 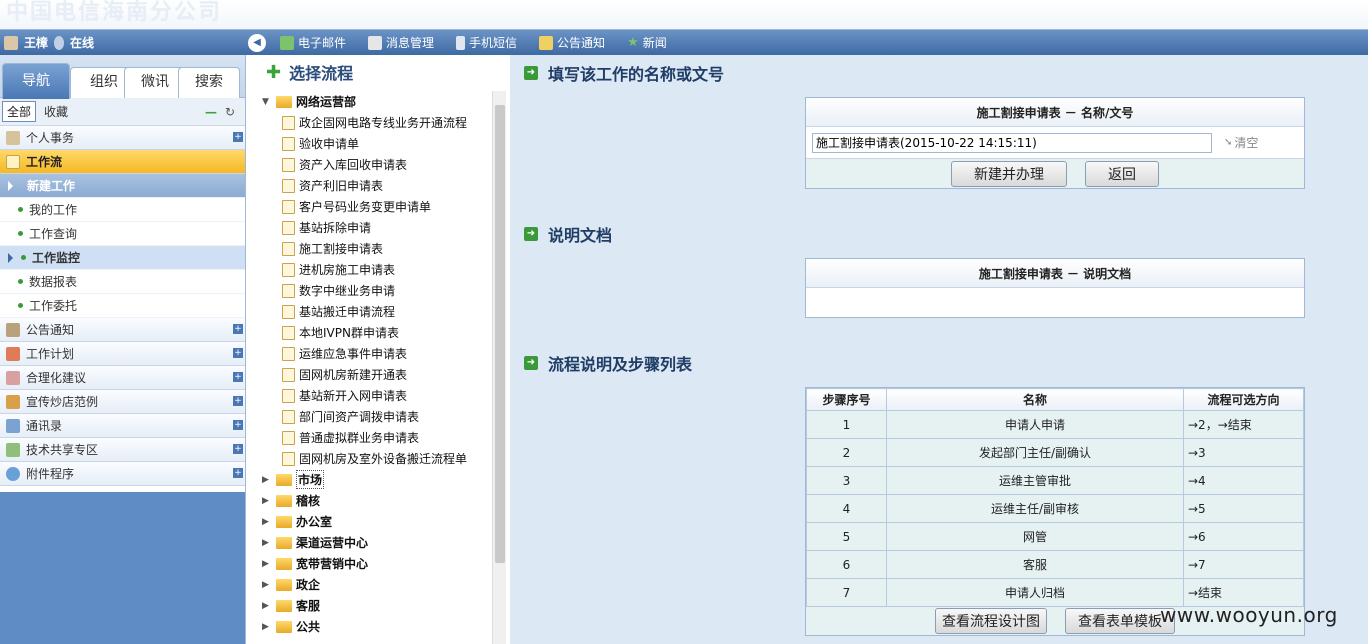 I want to click on sidebar-section-tech-share: 技术共享专区 +, so click(x=122, y=450).